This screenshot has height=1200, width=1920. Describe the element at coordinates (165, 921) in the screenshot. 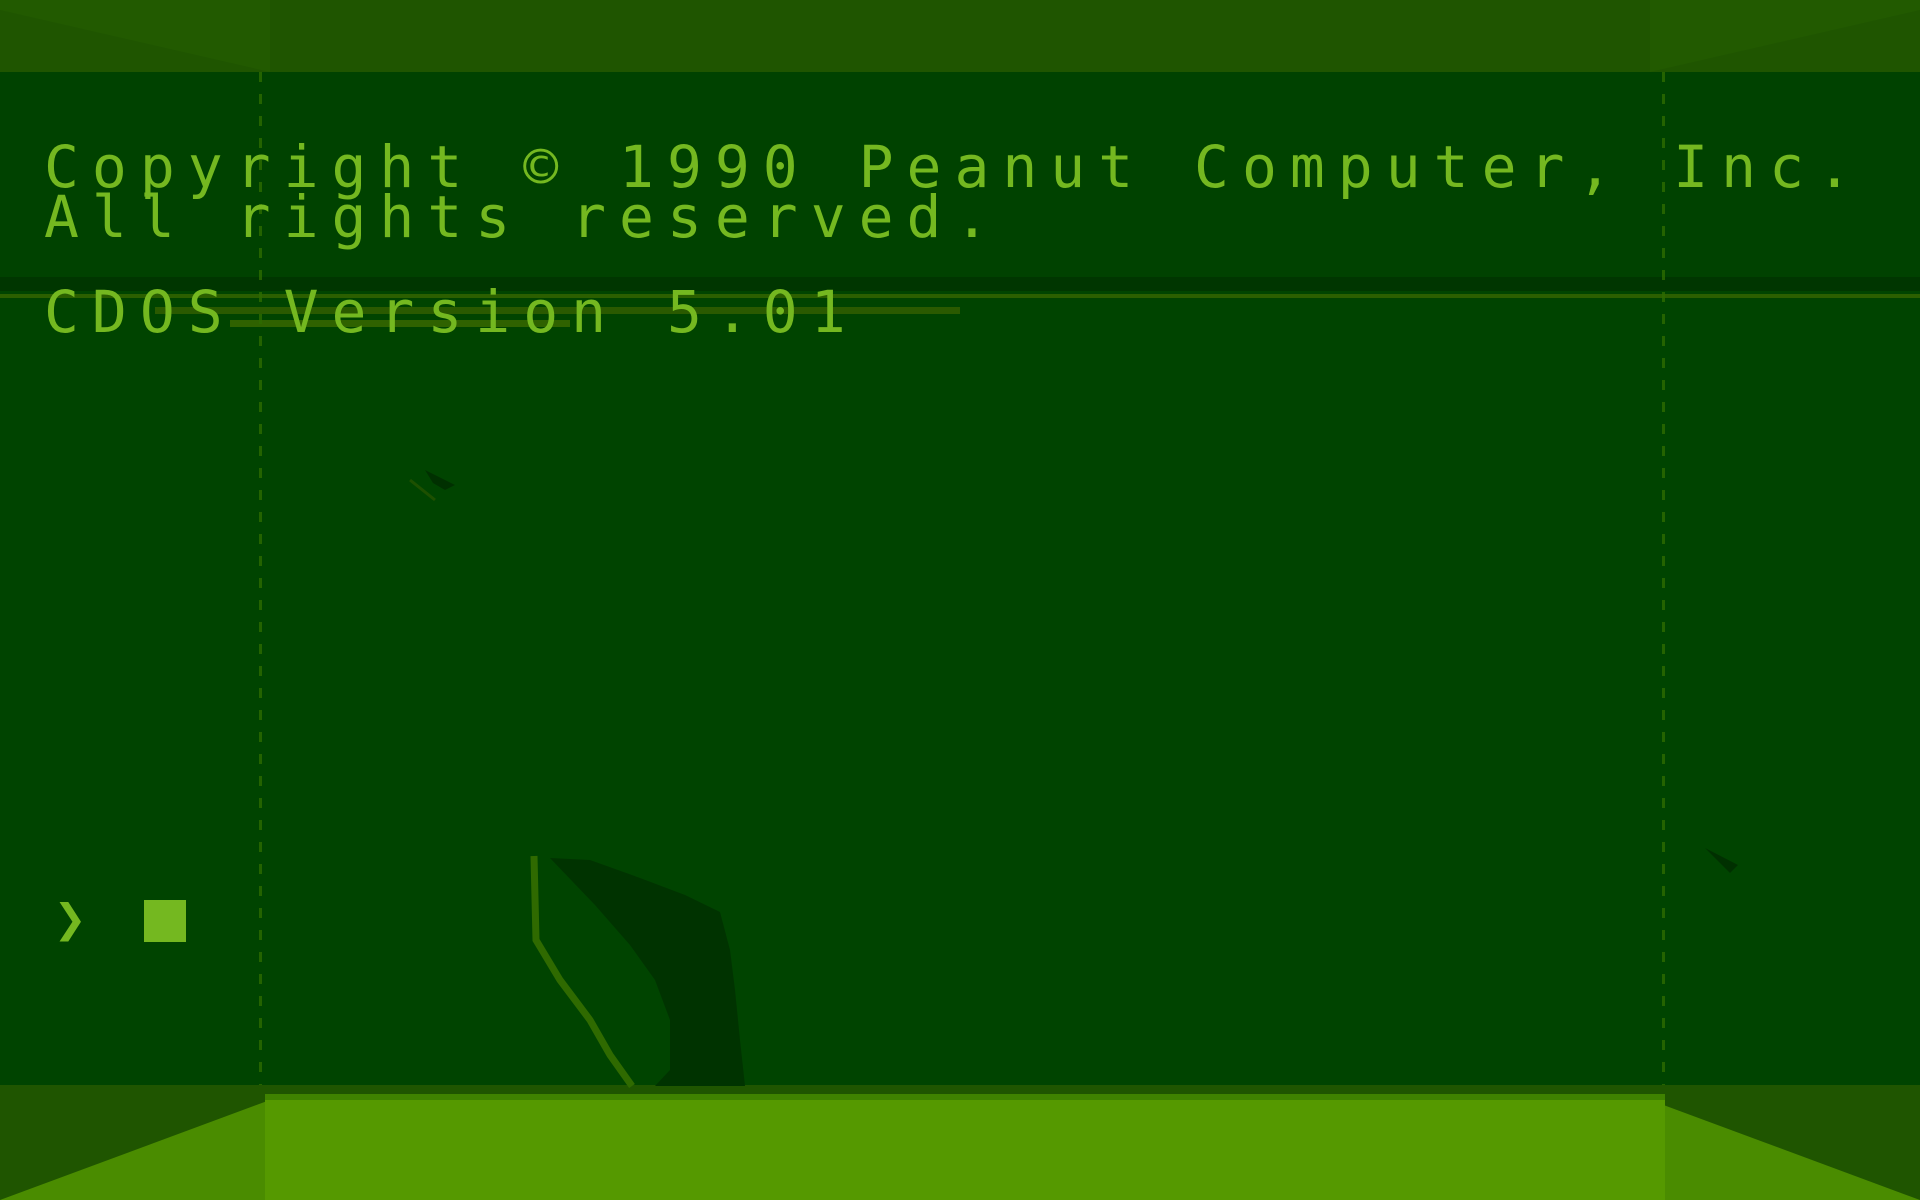

I see `block-cursor` at that location.